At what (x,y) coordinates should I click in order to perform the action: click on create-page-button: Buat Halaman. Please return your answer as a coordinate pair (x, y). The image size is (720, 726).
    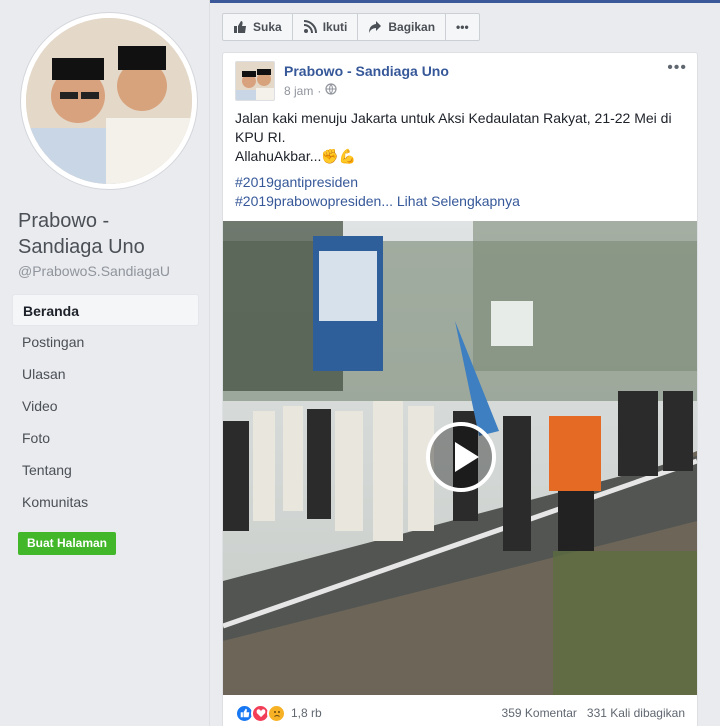
    Looking at the image, I should click on (67, 543).